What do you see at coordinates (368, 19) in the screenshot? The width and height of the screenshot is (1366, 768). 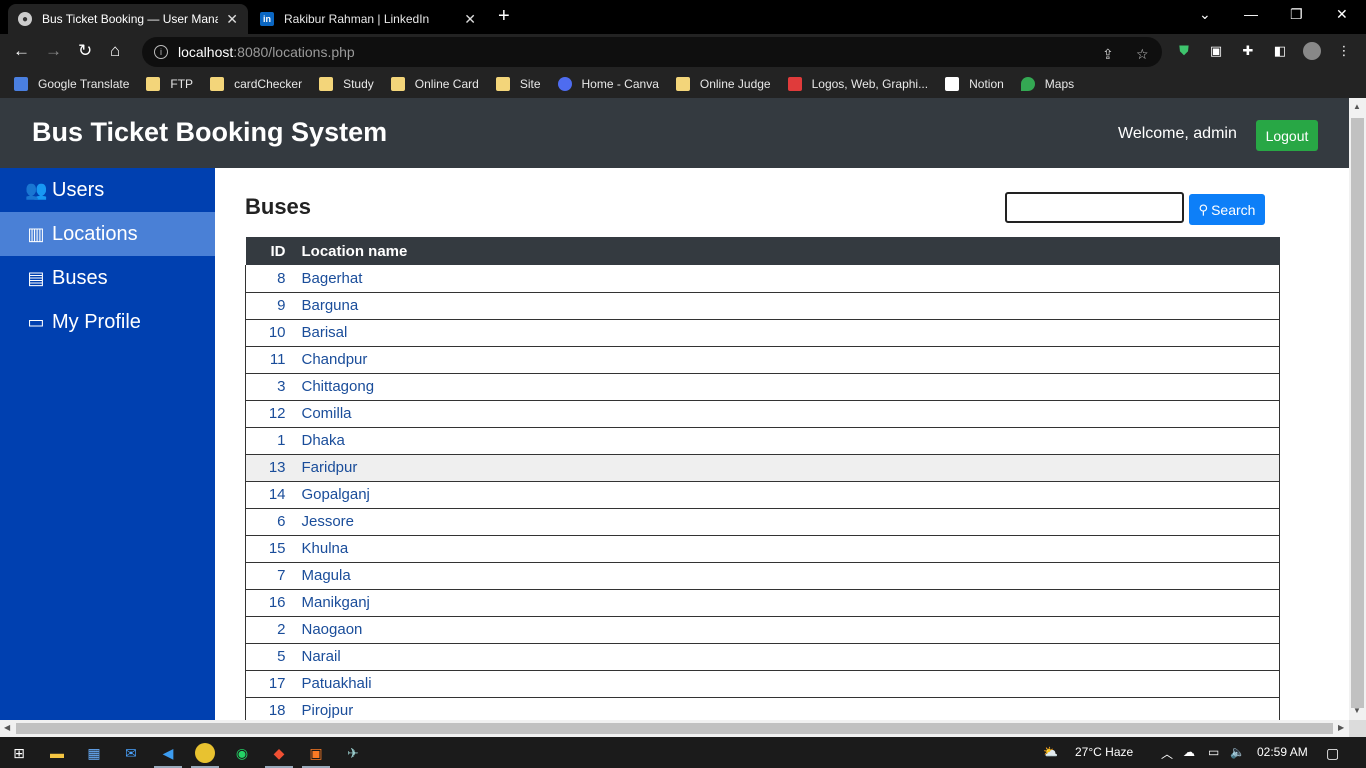 I see `browser-tab-linkedin: in Rakibur Rahman | LinkedIn ✕` at bounding box center [368, 19].